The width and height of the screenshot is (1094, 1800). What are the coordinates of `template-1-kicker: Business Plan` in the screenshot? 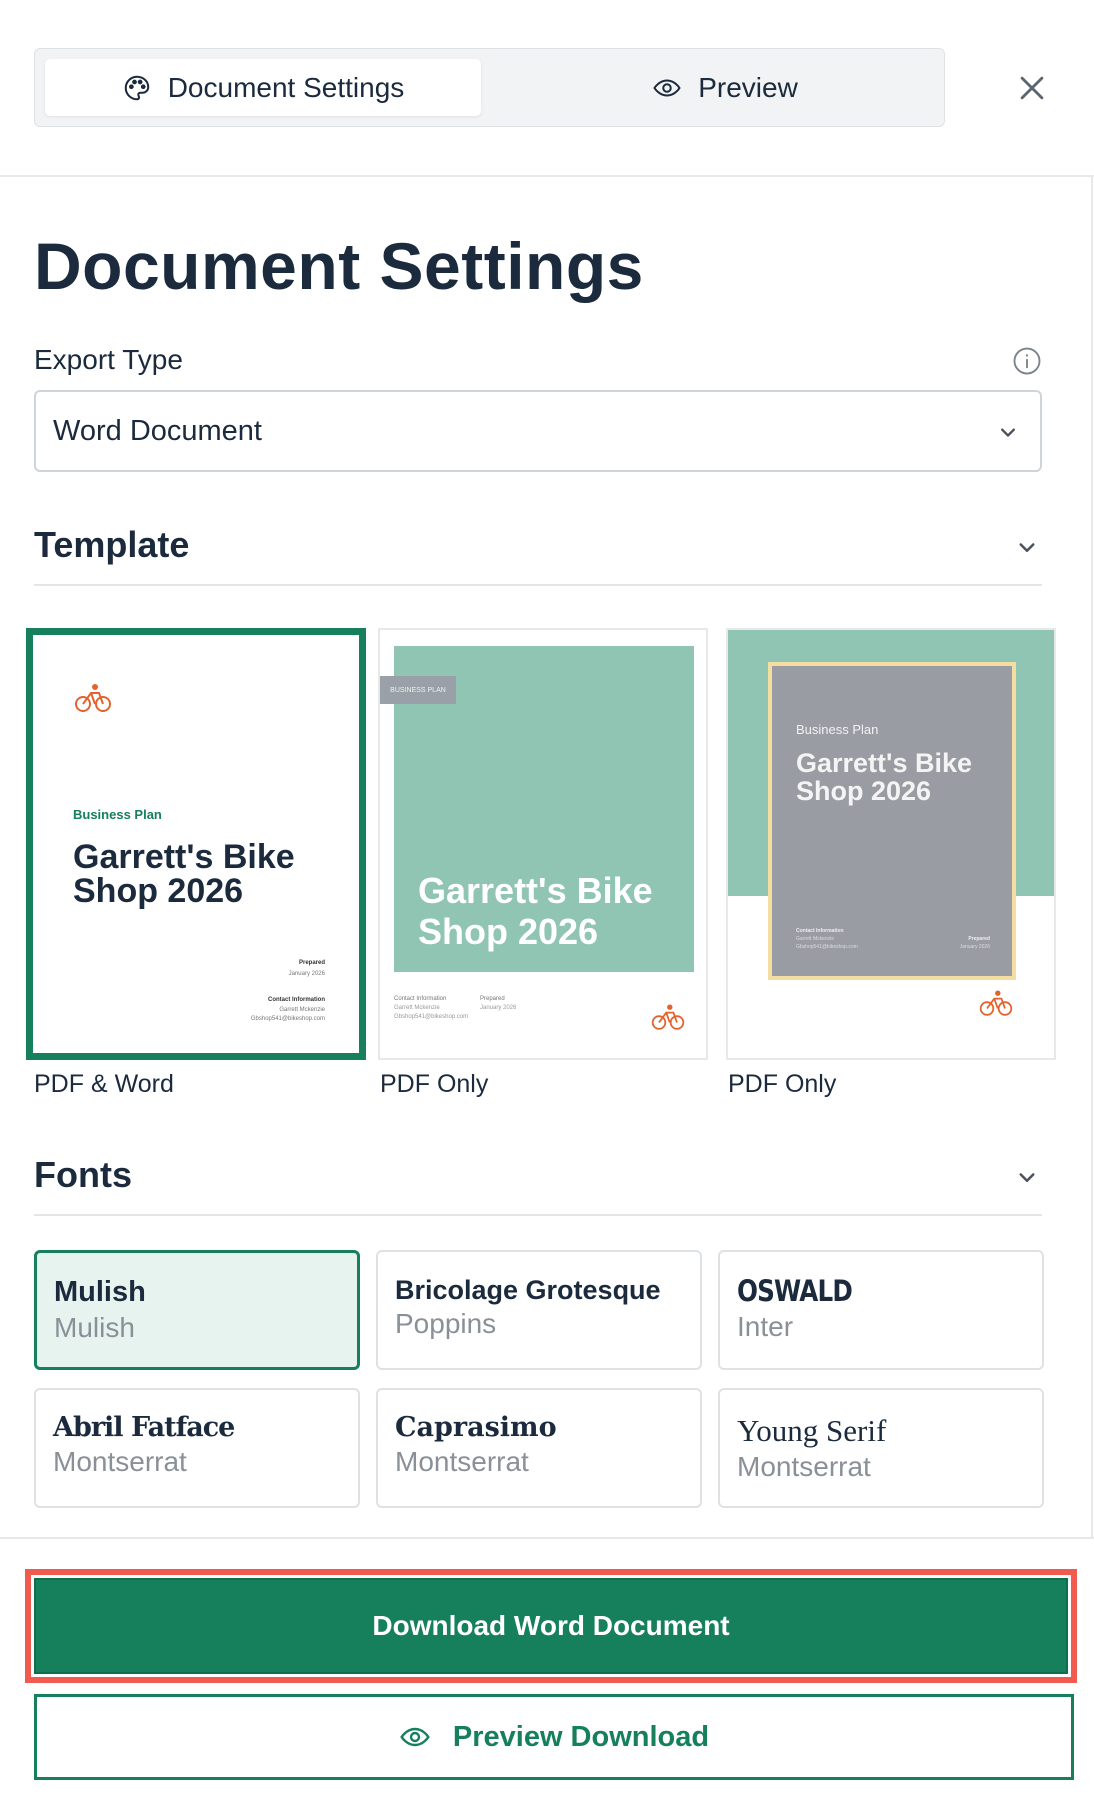 It's located at (117, 814).